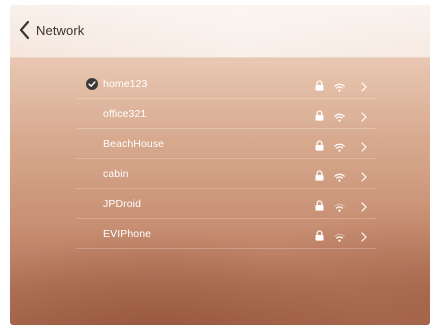 The width and height of the screenshot is (441, 331). I want to click on network-name: EVIPhone, so click(127, 233).